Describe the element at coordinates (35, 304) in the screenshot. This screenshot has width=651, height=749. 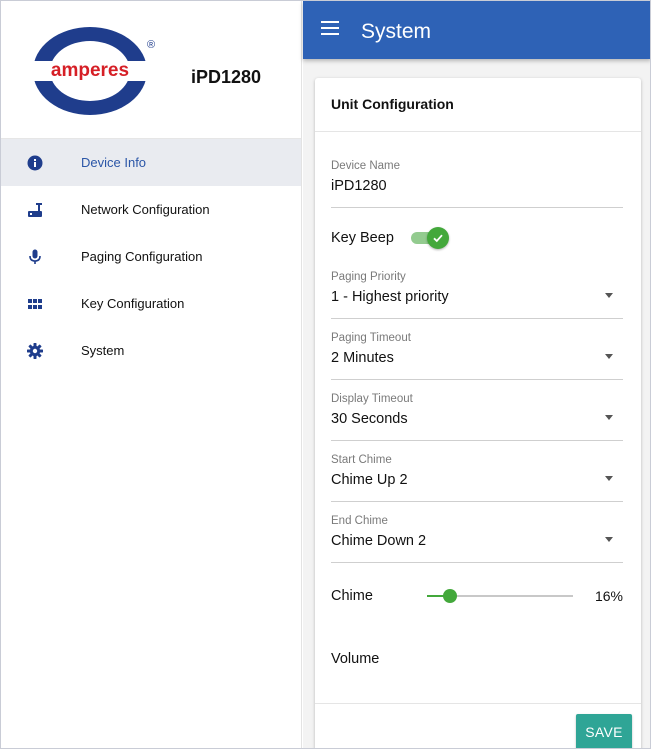
I see `keypad-grid-icon` at that location.